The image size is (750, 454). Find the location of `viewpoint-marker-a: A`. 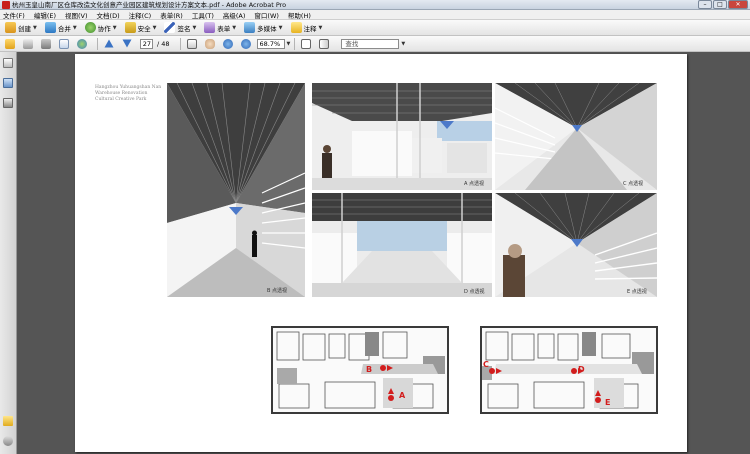

viewpoint-marker-a: A is located at coordinates (402, 395).